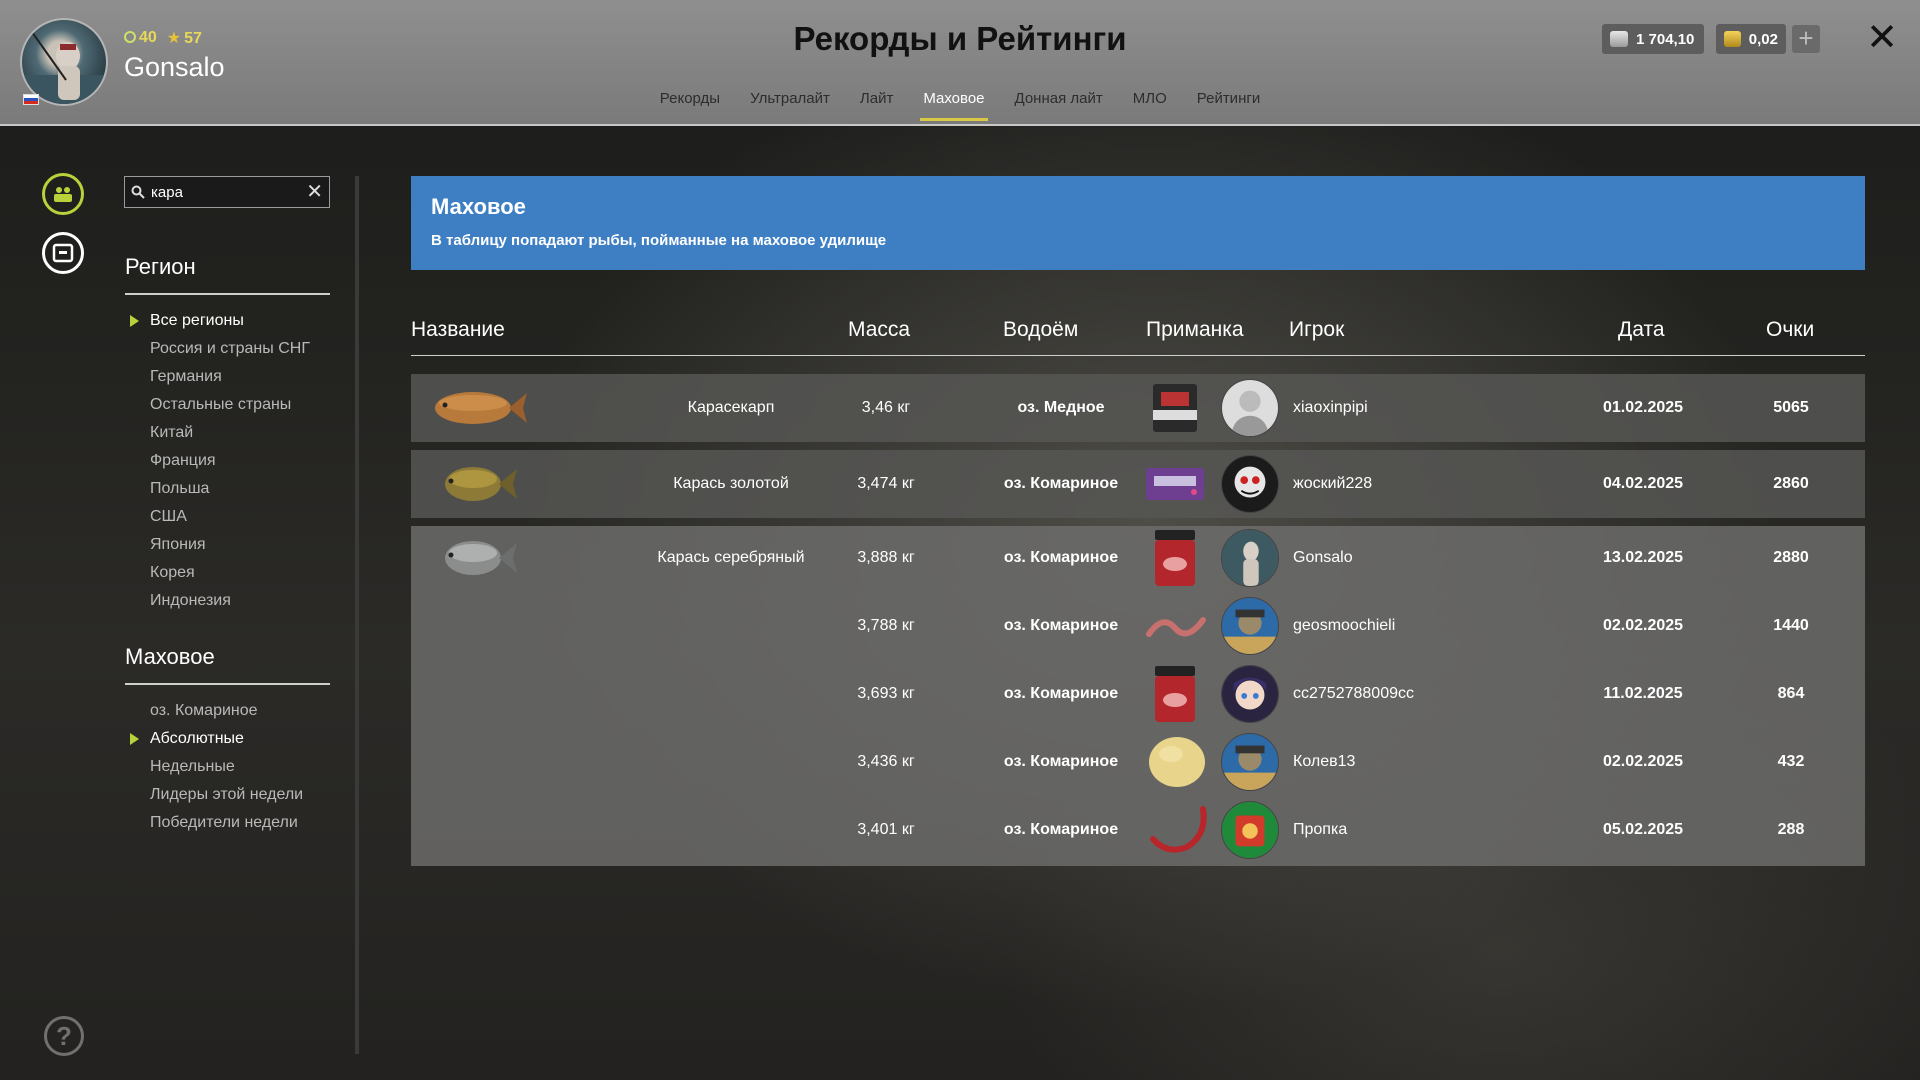 The width and height of the screenshot is (1920, 1080). I want to click on region-item-indonesia: Индонезия, so click(230, 601).